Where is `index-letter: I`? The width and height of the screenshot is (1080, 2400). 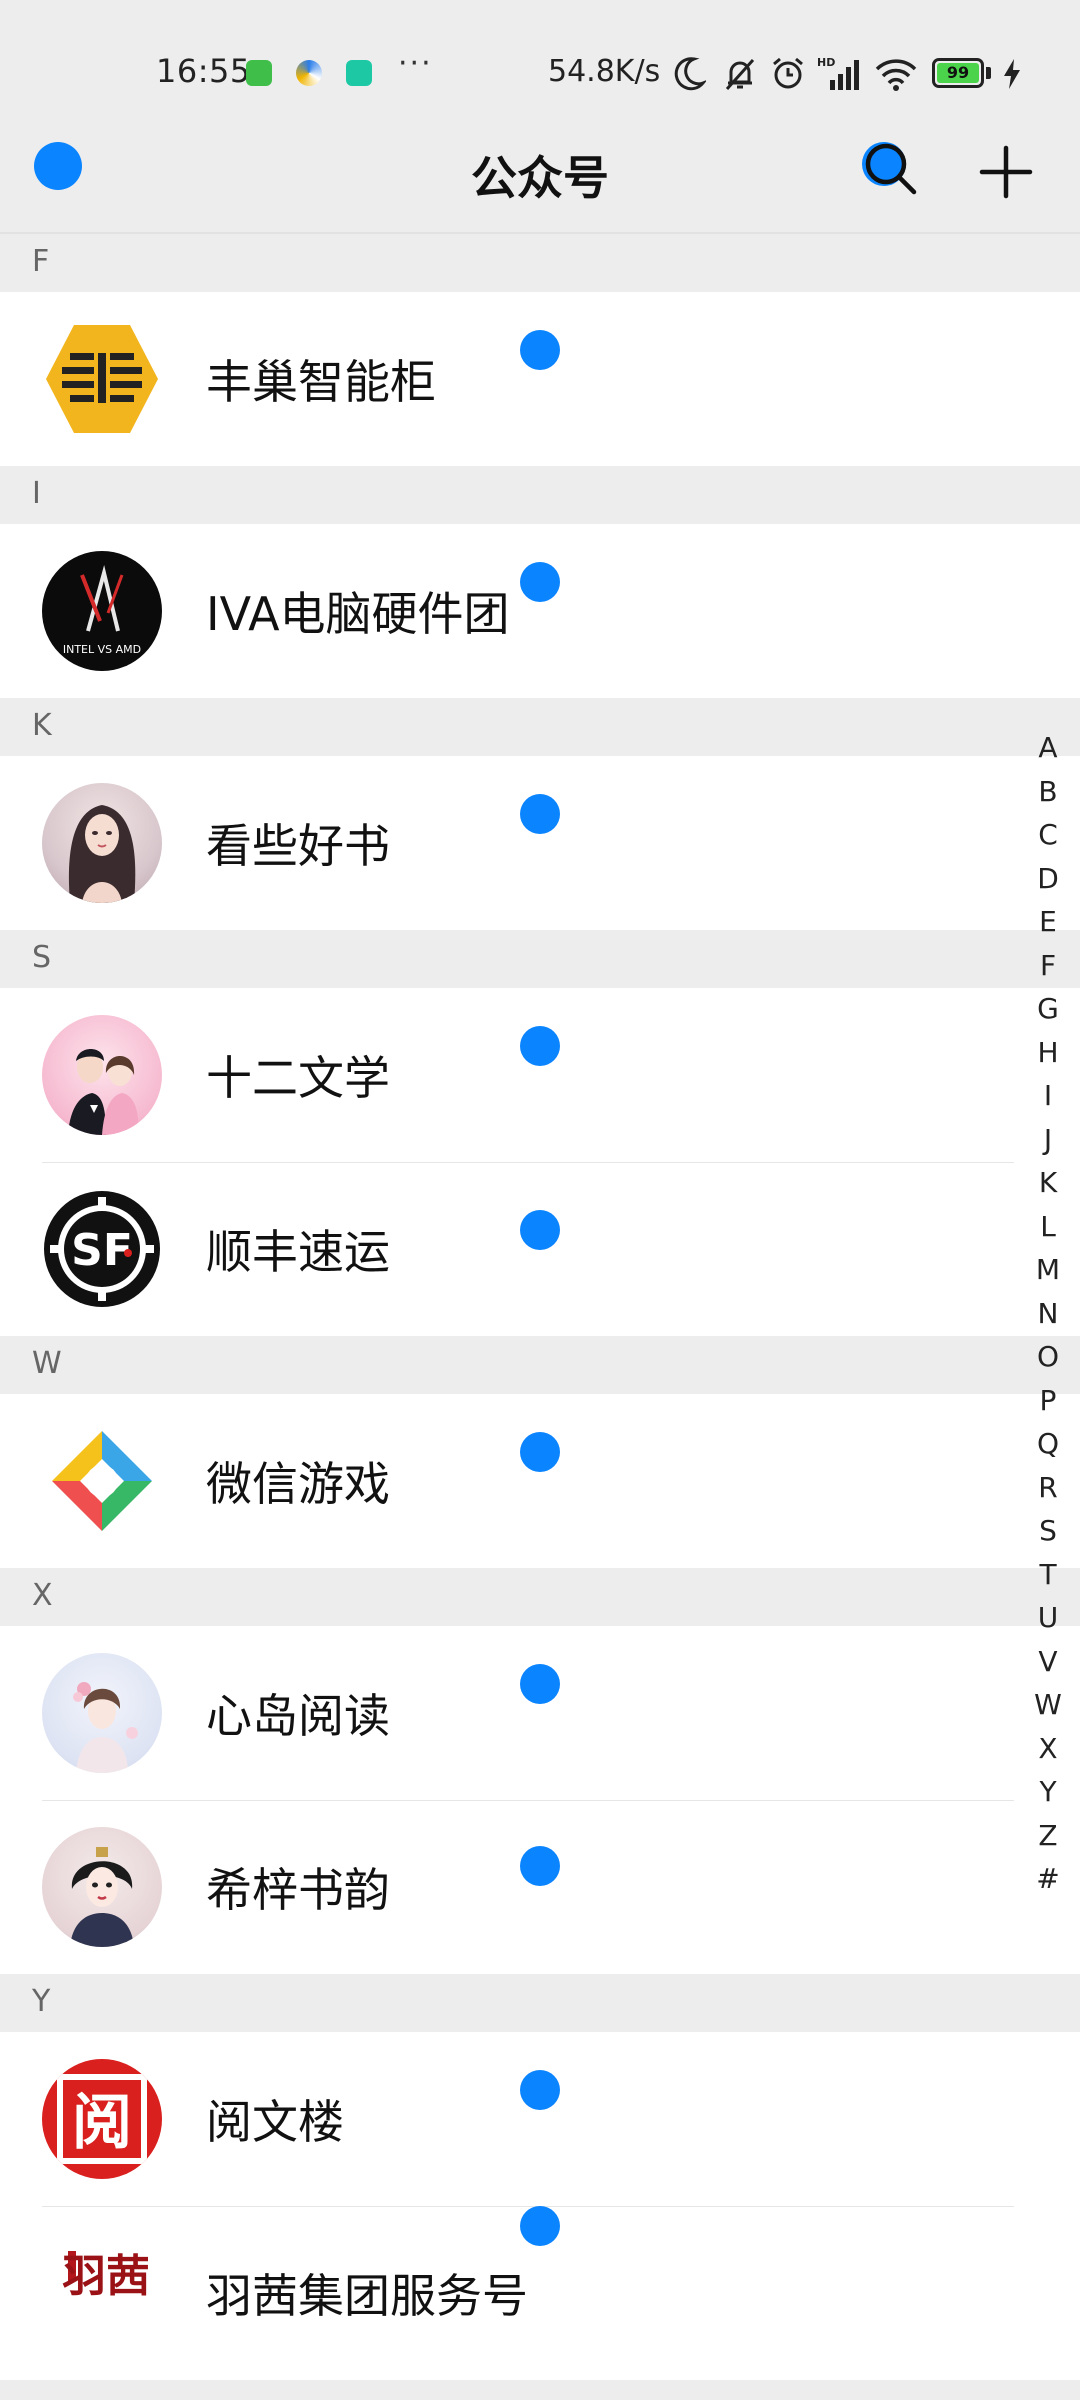 index-letter: I is located at coordinates (1048, 1096).